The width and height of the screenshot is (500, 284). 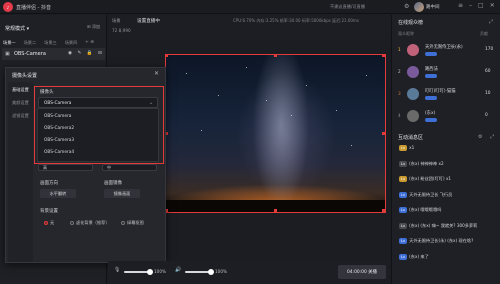 What do you see at coordinates (488, 71) in the screenshot?
I see `viewer-score: 60` at bounding box center [488, 71].